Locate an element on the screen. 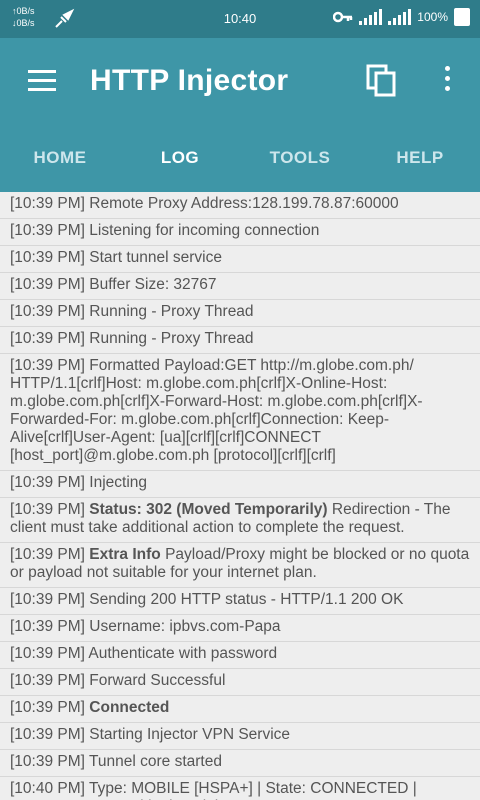 The height and width of the screenshot is (800, 480). log-entry: [10:39 PM] Starting Injector VPN Service is located at coordinates (240, 736).